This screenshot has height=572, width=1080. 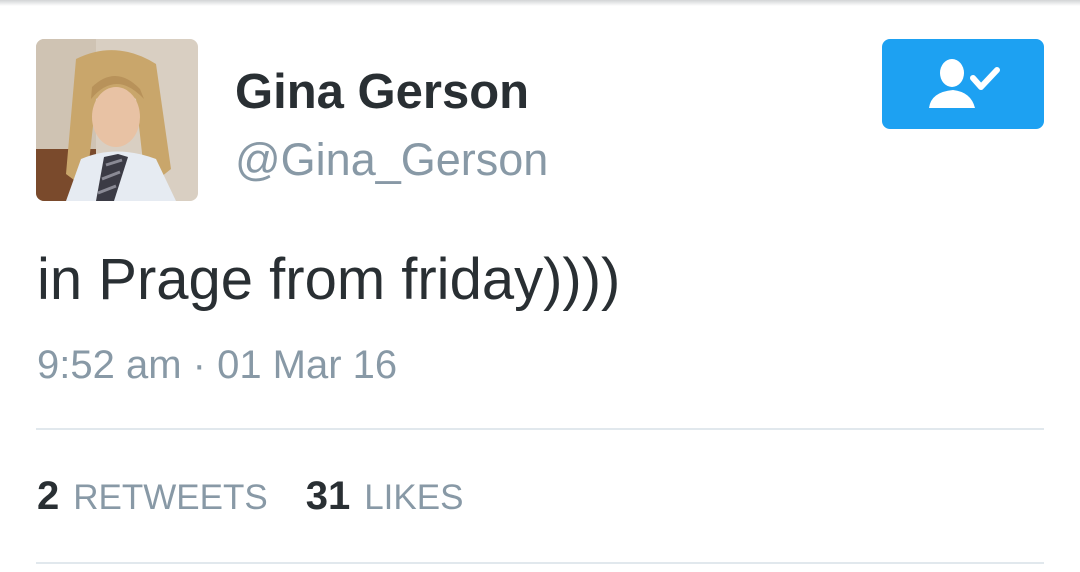 I want to click on following-button, so click(x=963, y=84).